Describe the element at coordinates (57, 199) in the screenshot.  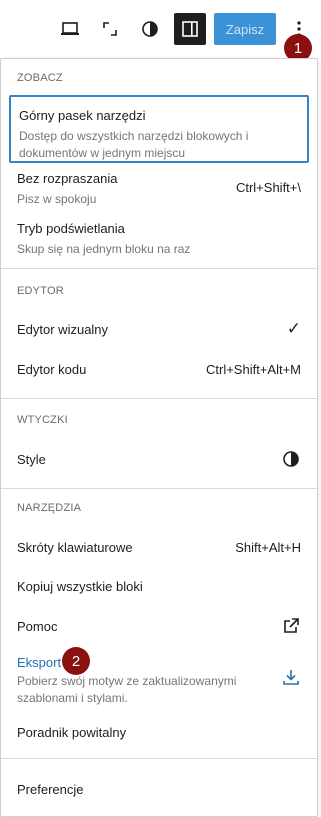
I see `menu-item-description: Pisz w spokoju` at that location.